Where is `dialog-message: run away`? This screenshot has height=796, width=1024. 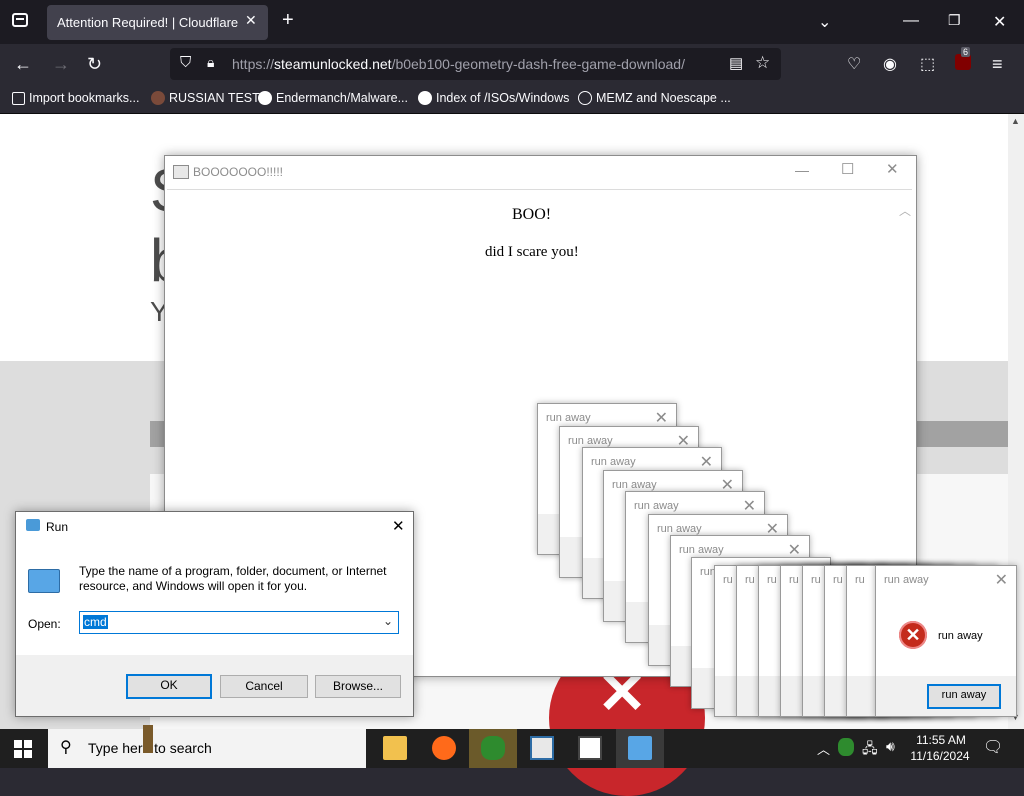
dialog-message: run away is located at coordinates (960, 636).